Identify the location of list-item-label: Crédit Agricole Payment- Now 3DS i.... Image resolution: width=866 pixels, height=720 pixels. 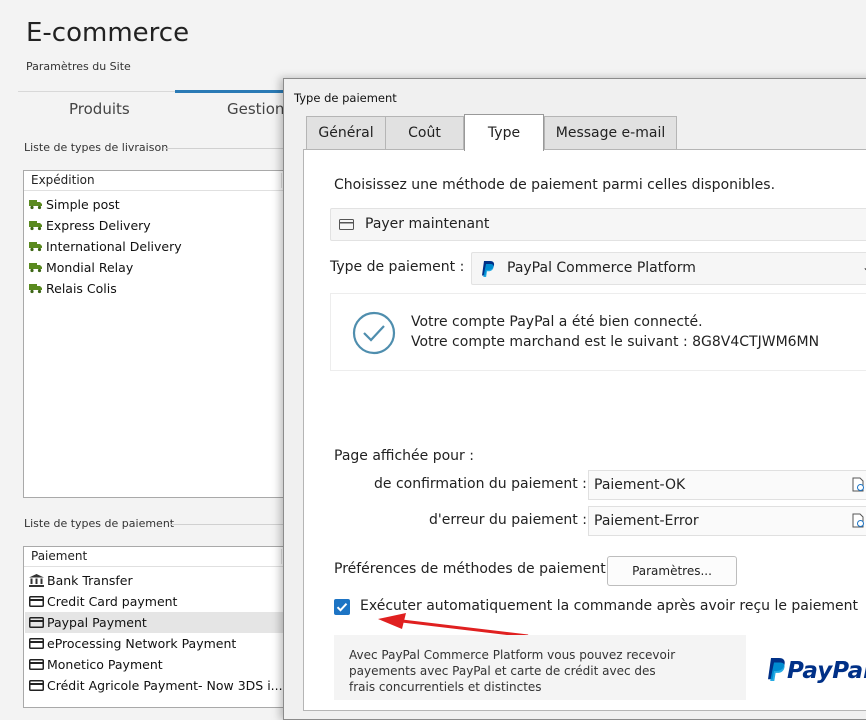
(165, 685).